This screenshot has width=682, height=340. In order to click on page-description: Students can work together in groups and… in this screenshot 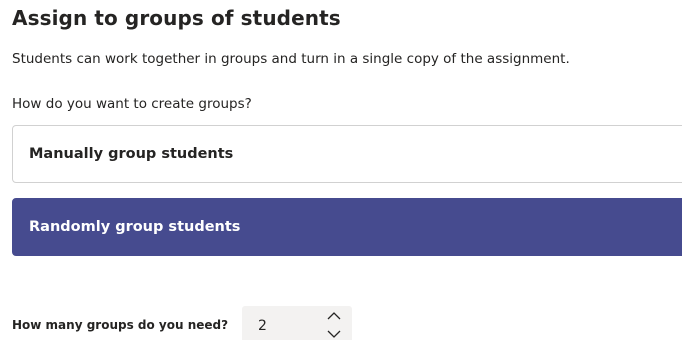, I will do `click(291, 59)`.